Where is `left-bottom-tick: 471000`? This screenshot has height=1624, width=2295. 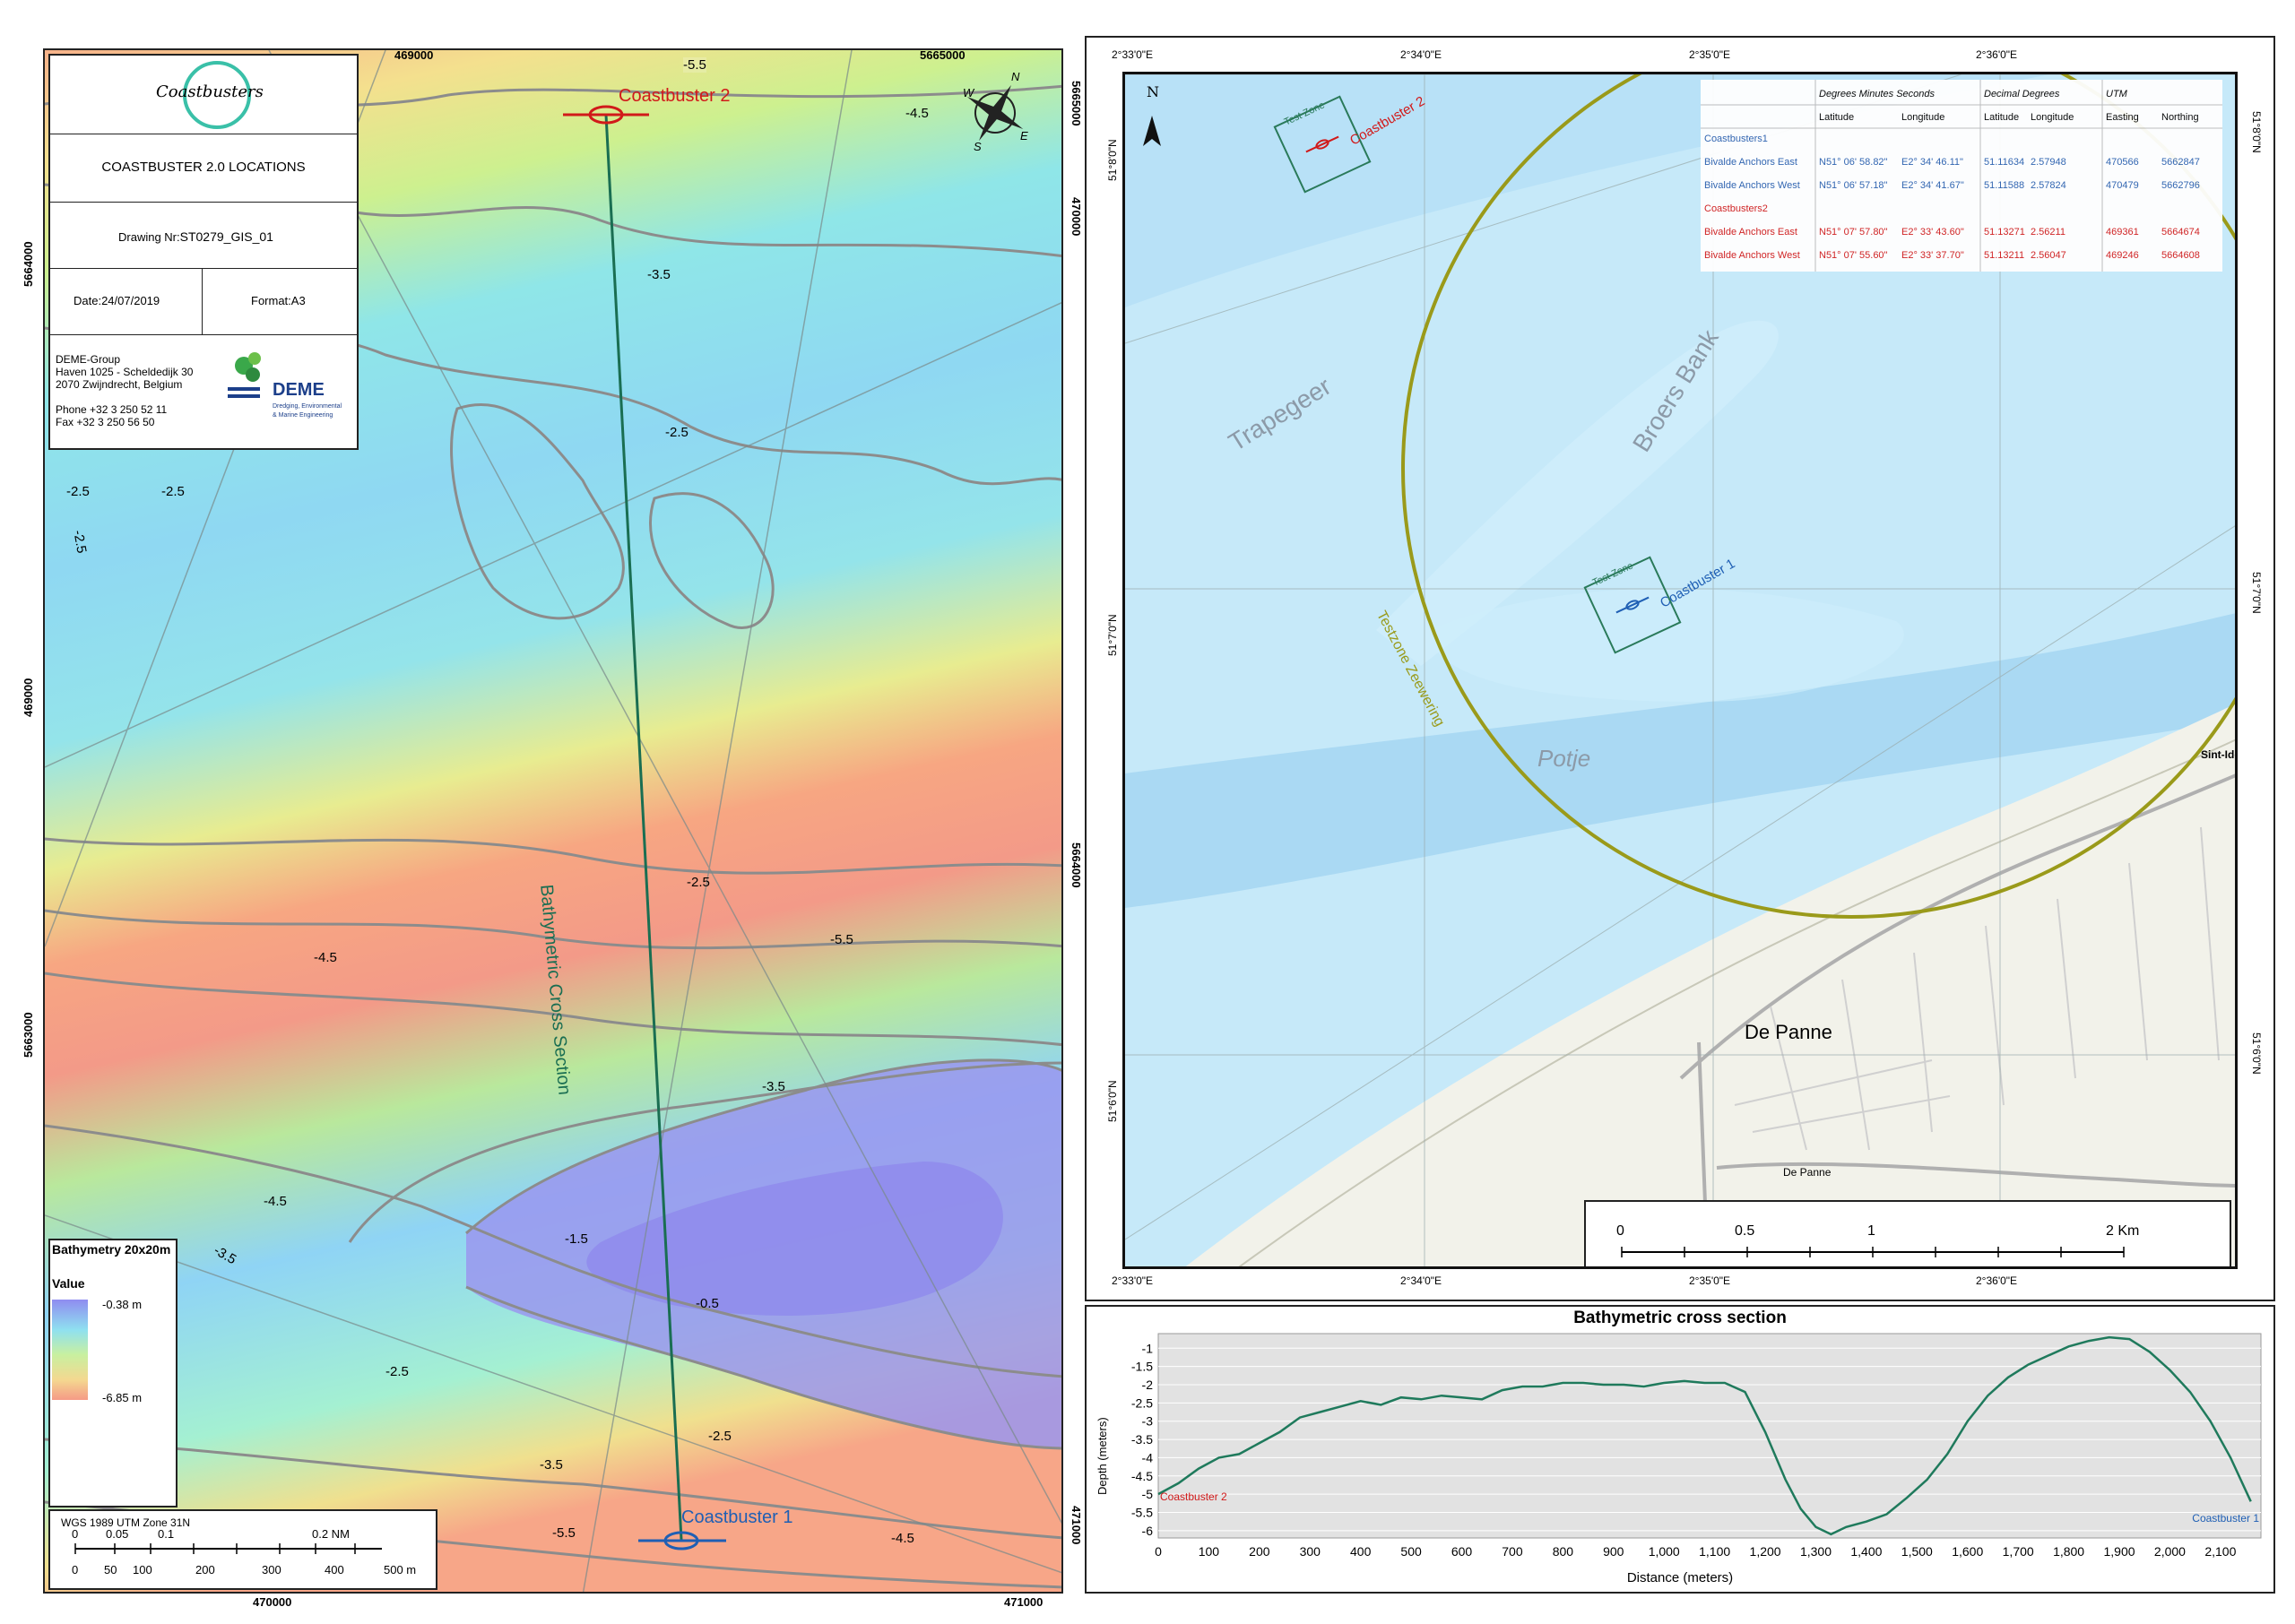 left-bottom-tick: 471000 is located at coordinates (1024, 1602).